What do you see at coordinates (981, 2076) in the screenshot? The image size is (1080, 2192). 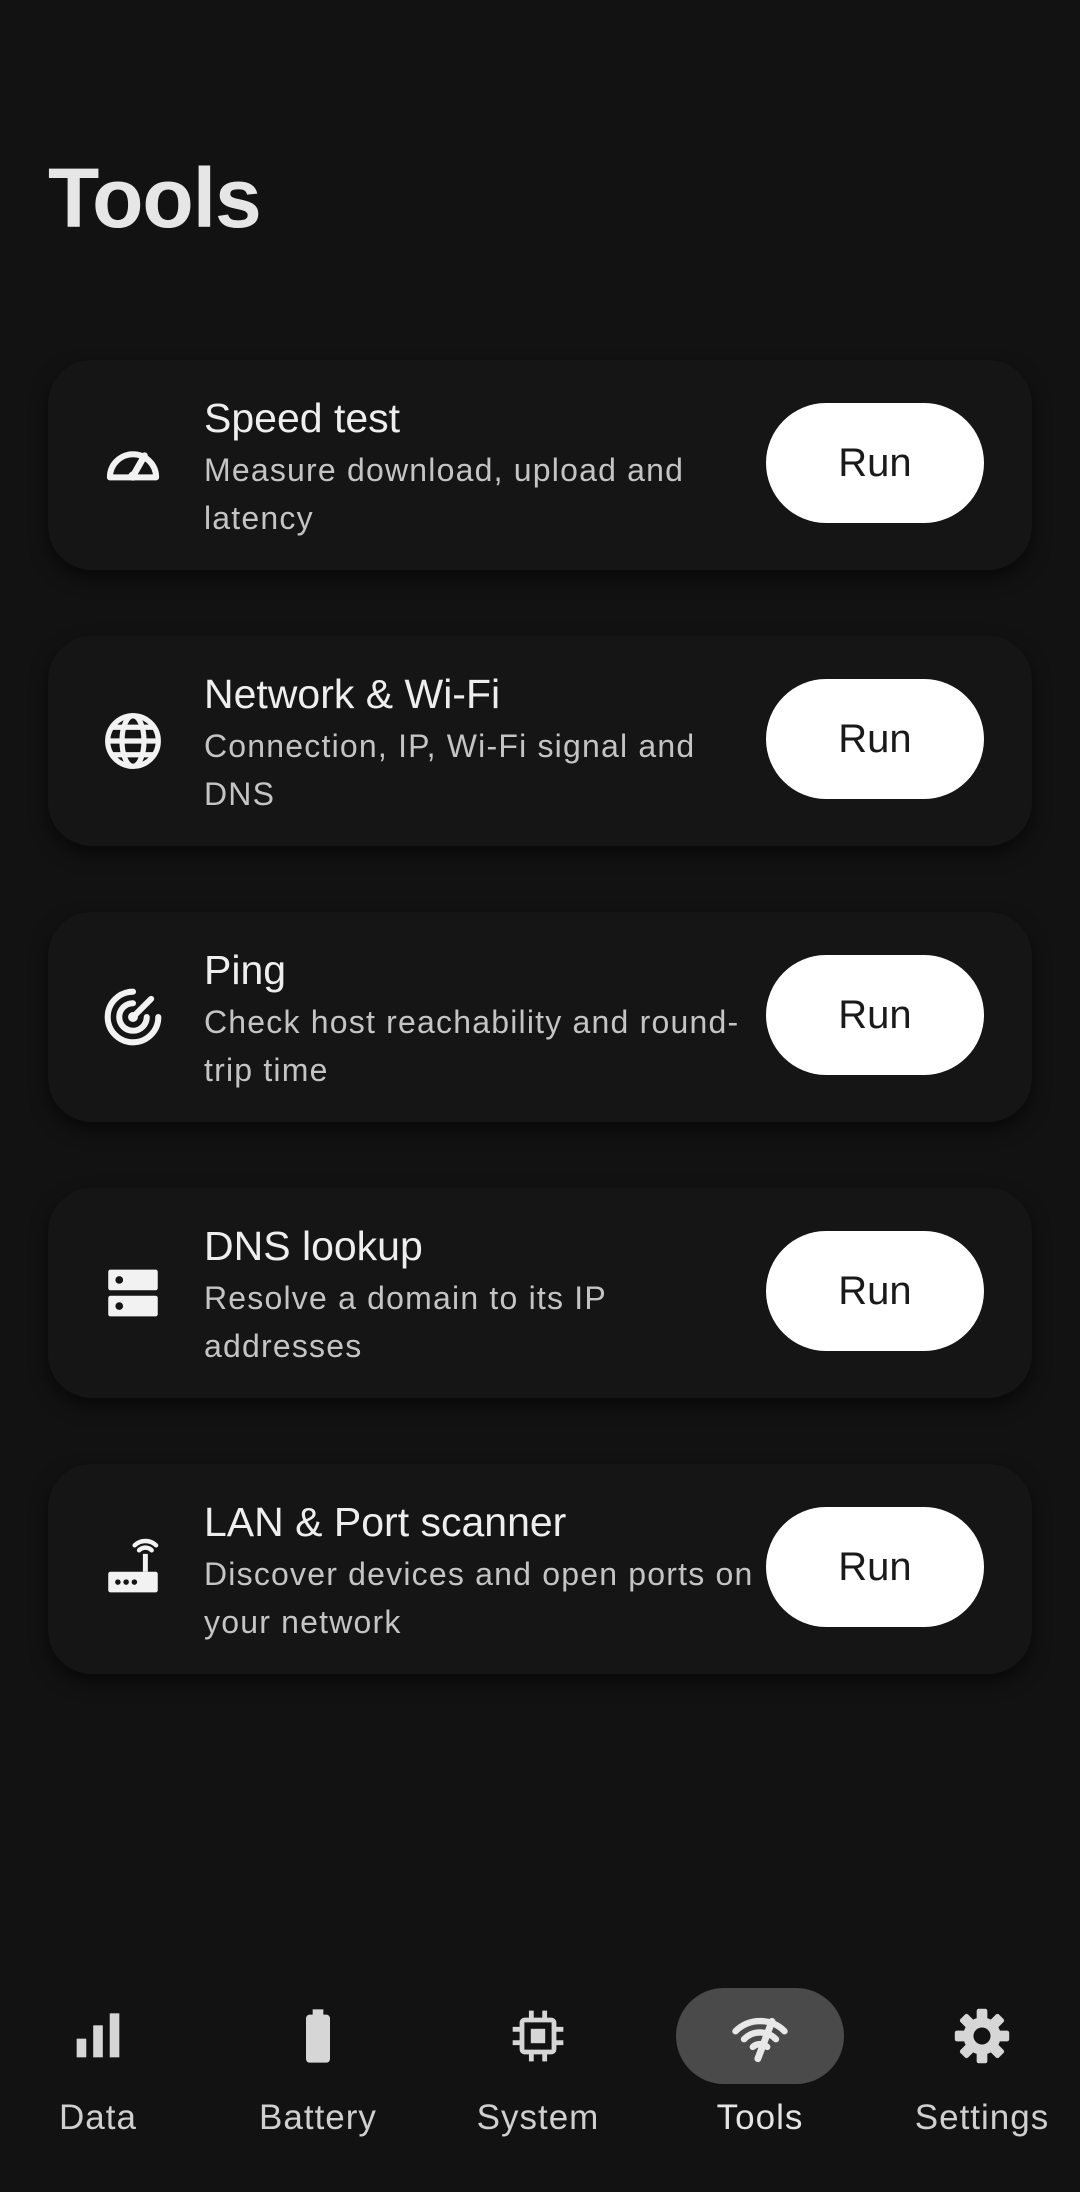 I see `nav-item-settings: Settings` at bounding box center [981, 2076].